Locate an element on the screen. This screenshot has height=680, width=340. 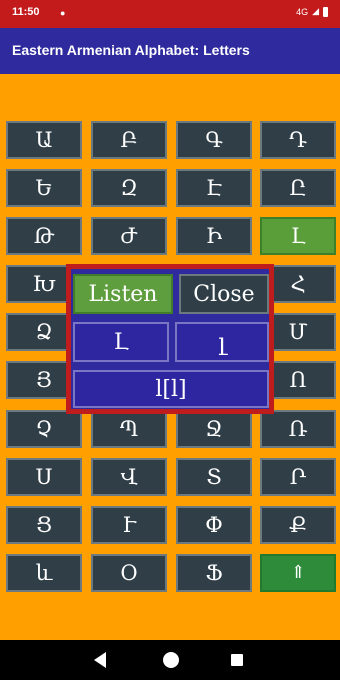
app-title: Eastern Armenian Alphabet: Letters is located at coordinates (131, 50).